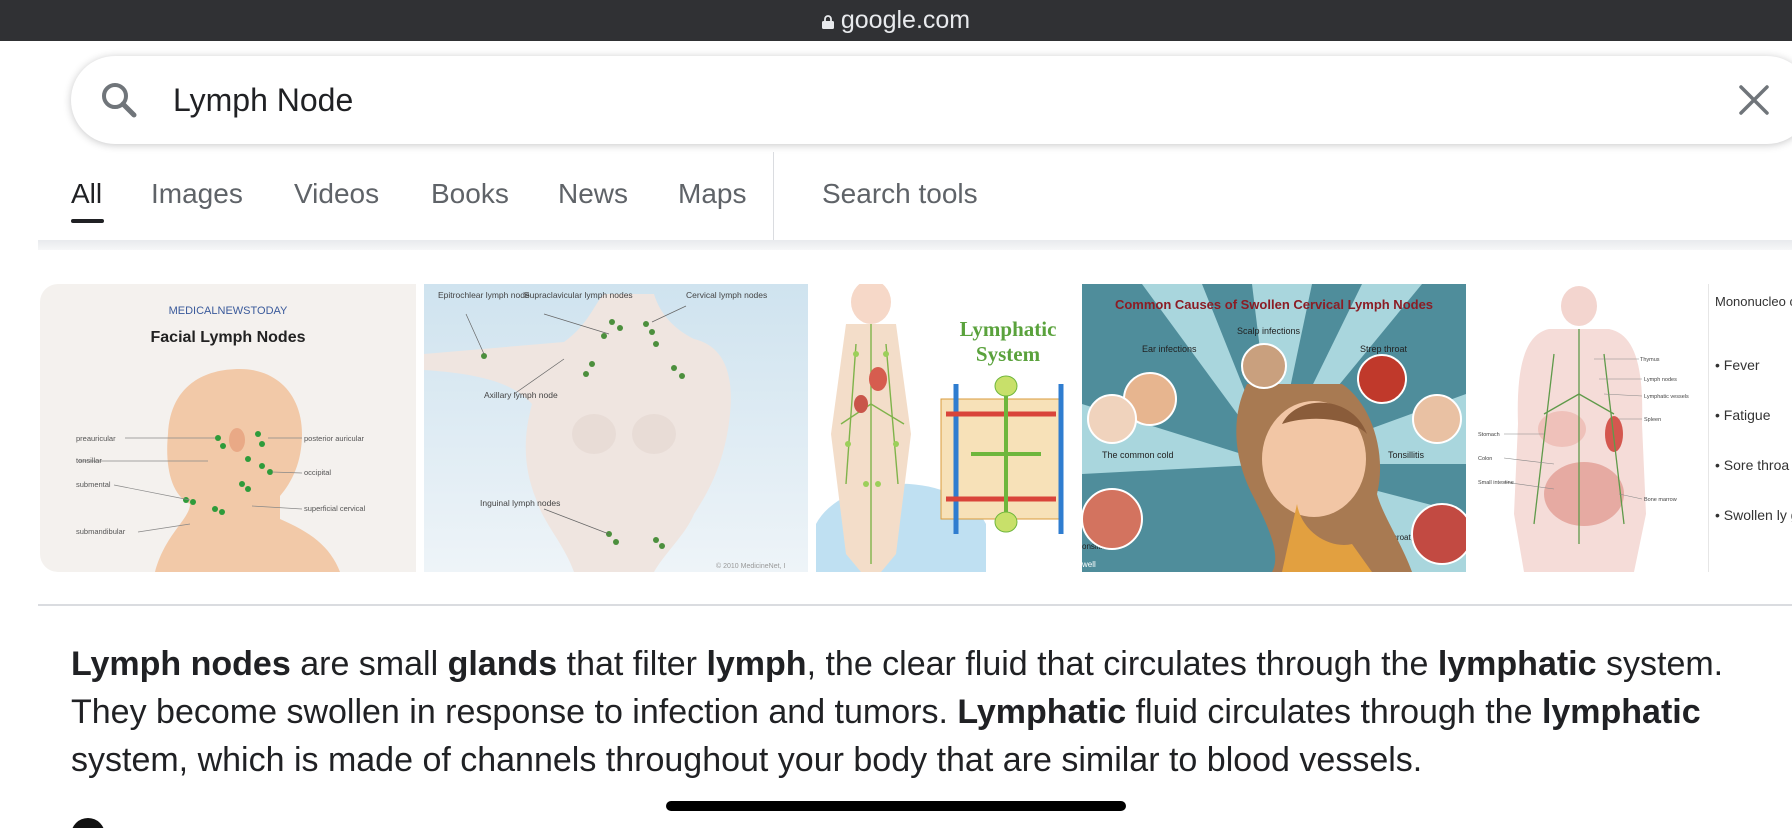 This screenshot has height=828, width=1792. I want to click on snippet-highlight: glands, so click(502, 664).